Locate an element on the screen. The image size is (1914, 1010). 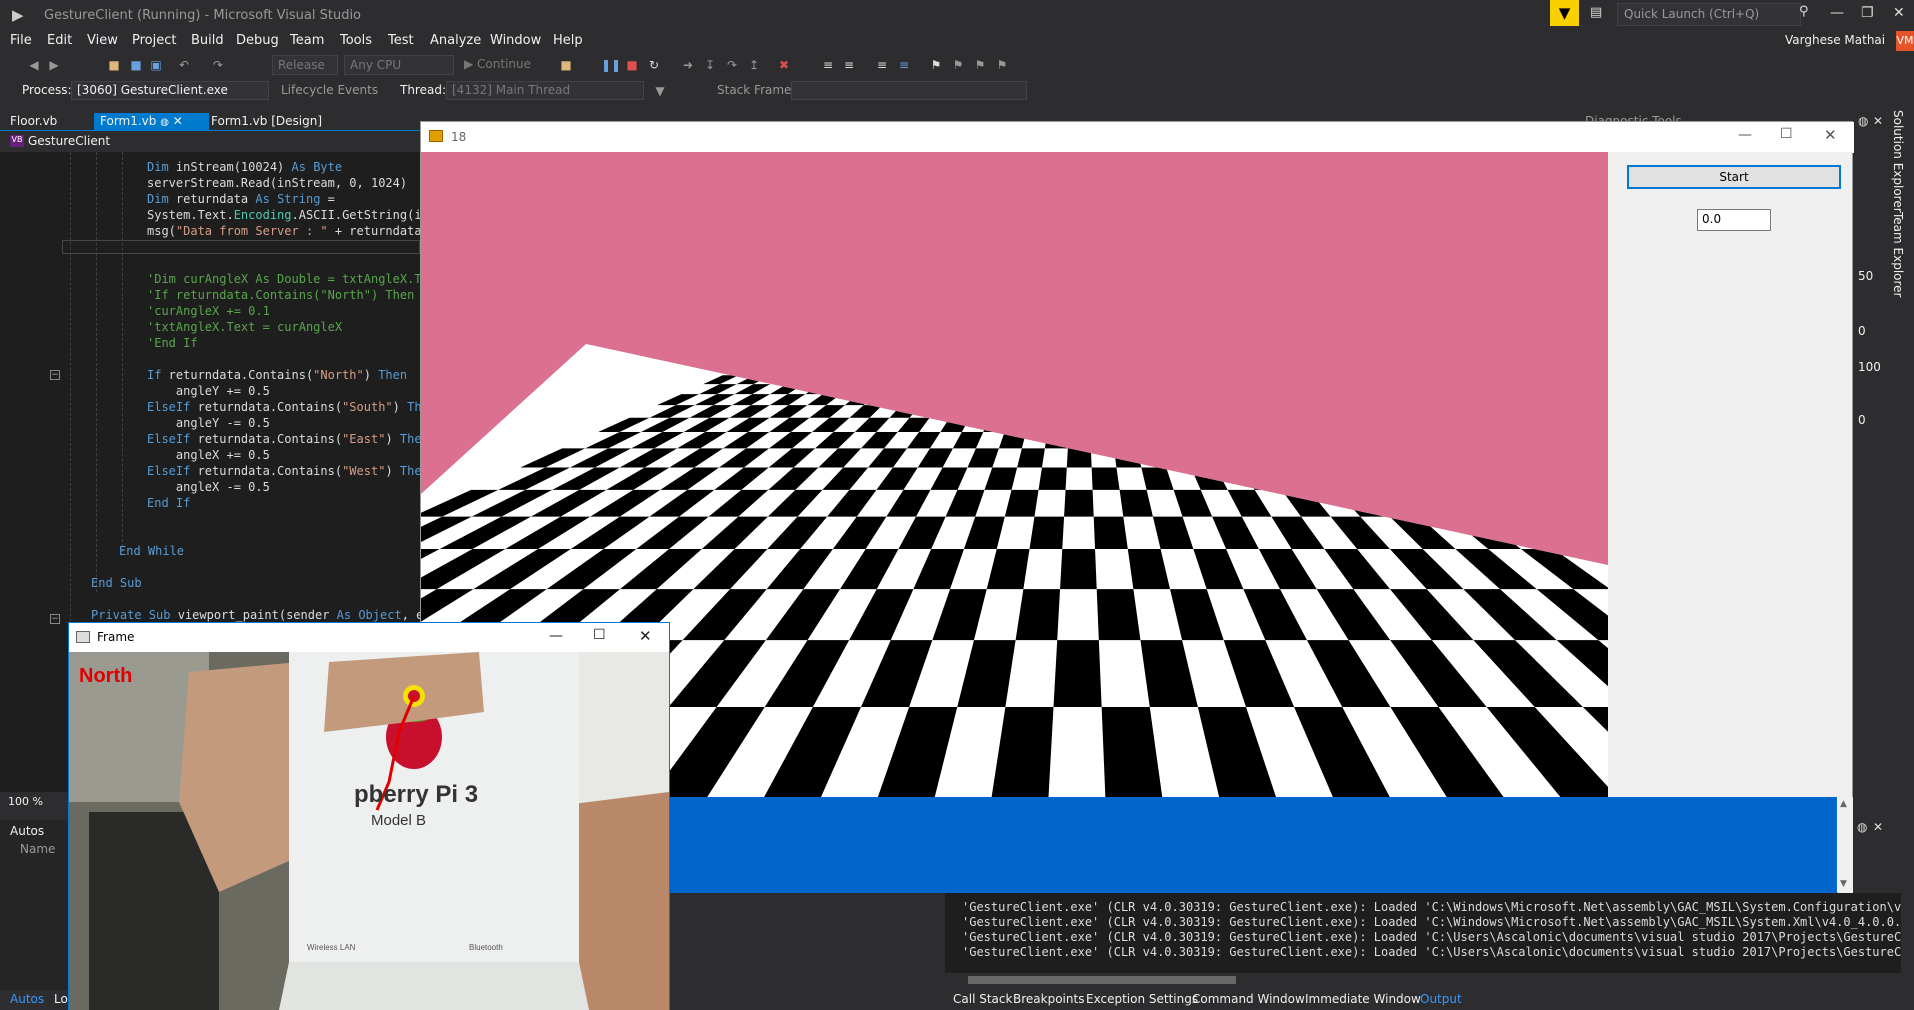
output-close-icon: ✕ is located at coordinates (1878, 827).